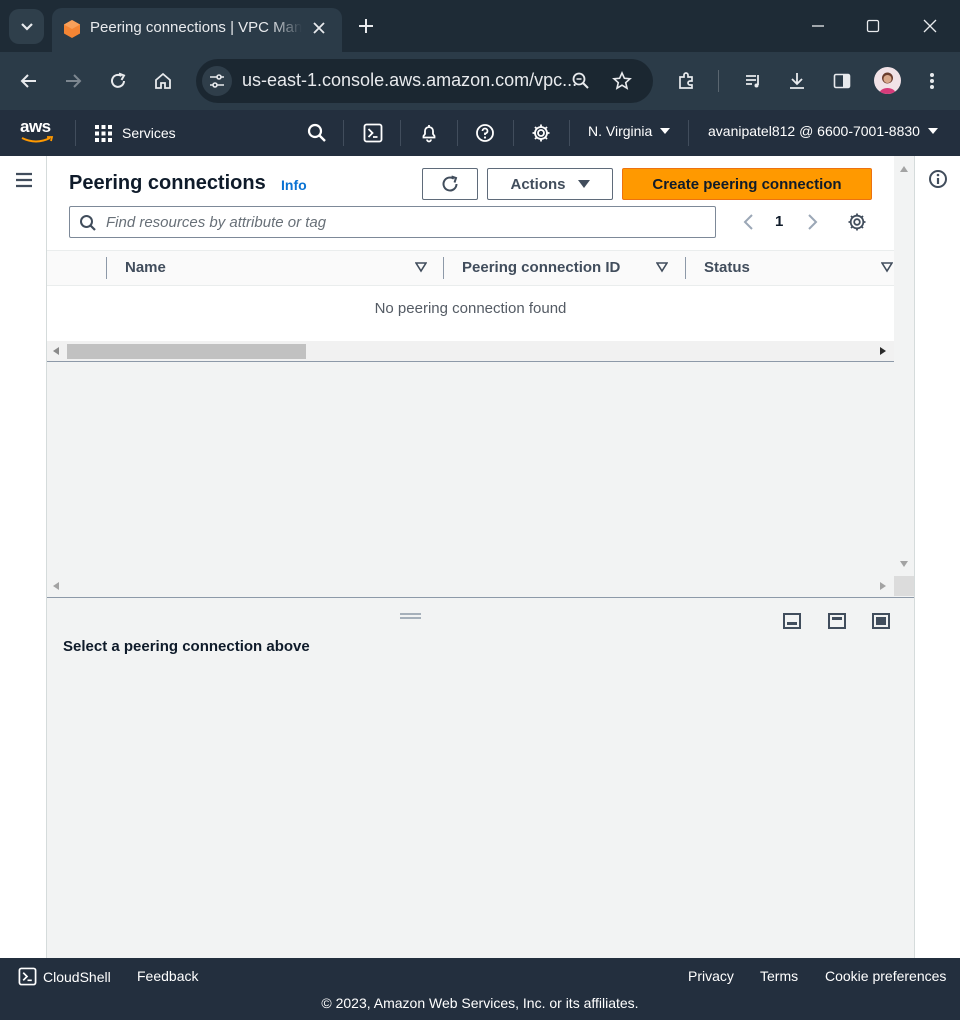  I want to click on maximize-icon, so click(873, 26).